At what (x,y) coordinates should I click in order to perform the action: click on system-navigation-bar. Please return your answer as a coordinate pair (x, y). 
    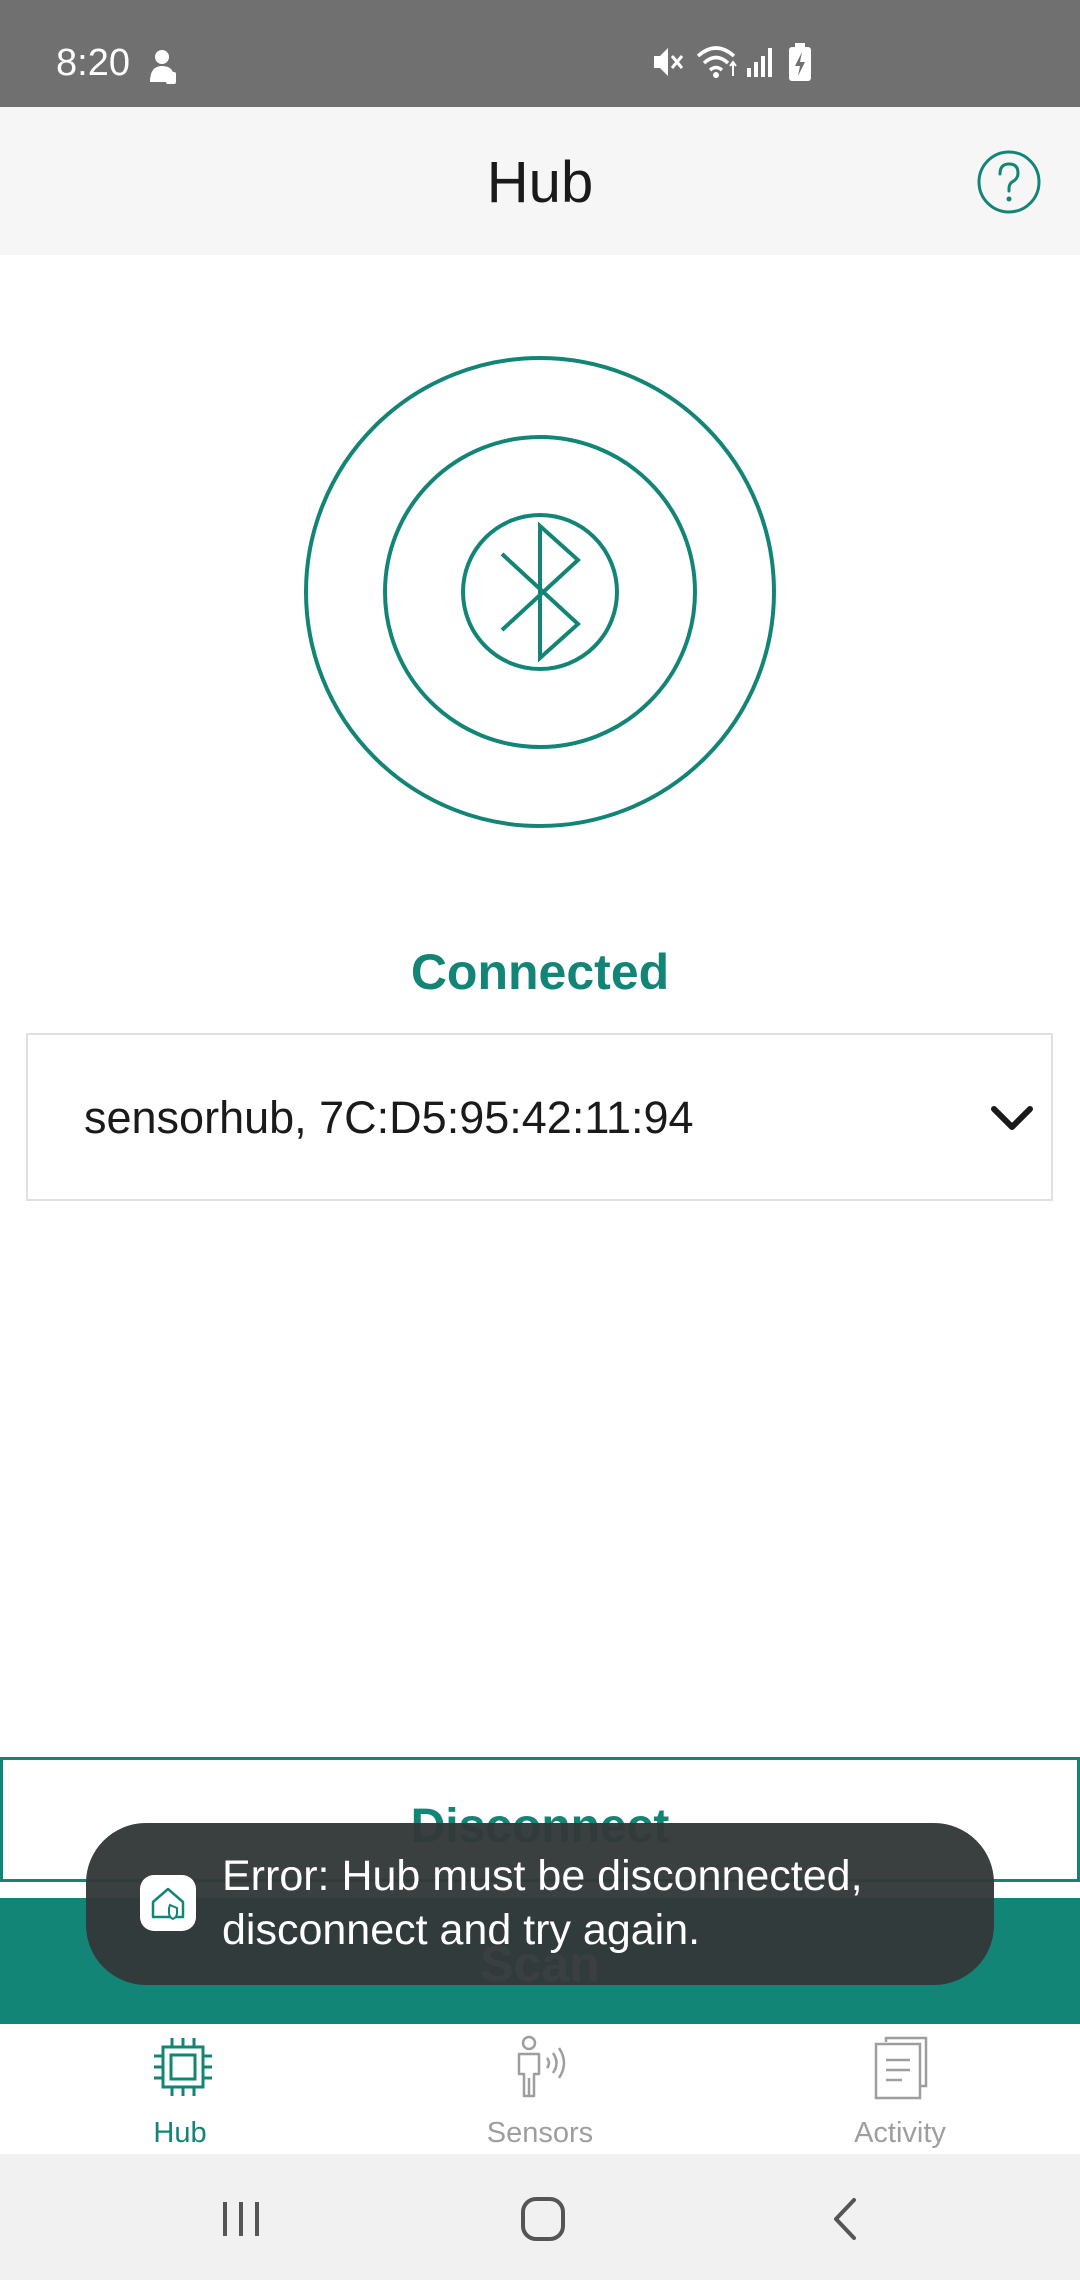
    Looking at the image, I should click on (540, 2217).